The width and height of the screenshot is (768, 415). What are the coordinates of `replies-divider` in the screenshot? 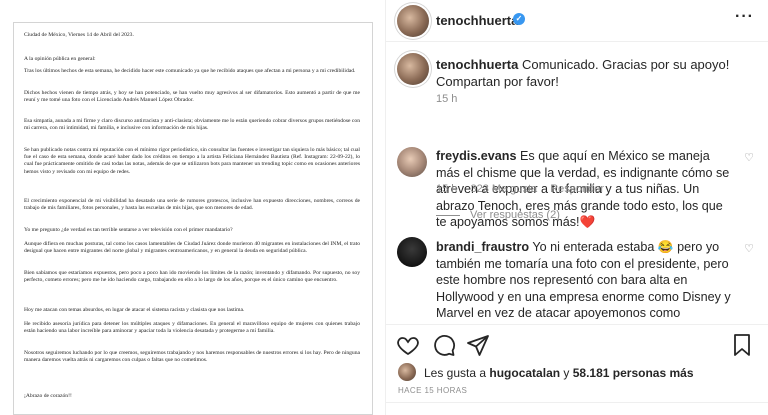 It's located at (448, 215).